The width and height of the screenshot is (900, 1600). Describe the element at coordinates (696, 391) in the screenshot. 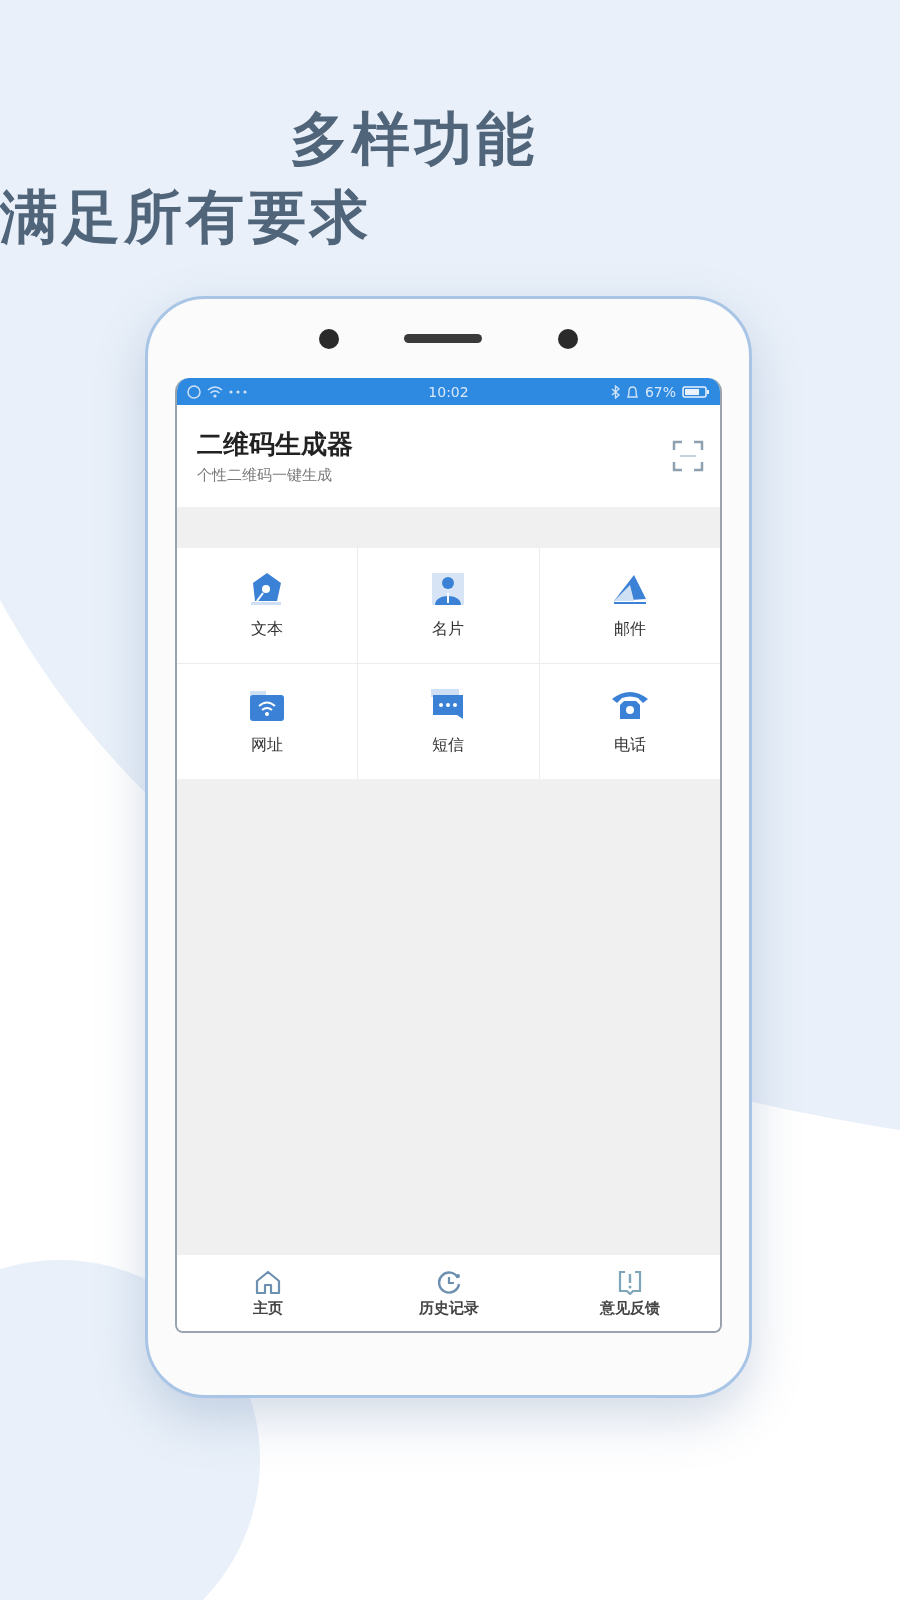

I see `battery-icon` at that location.